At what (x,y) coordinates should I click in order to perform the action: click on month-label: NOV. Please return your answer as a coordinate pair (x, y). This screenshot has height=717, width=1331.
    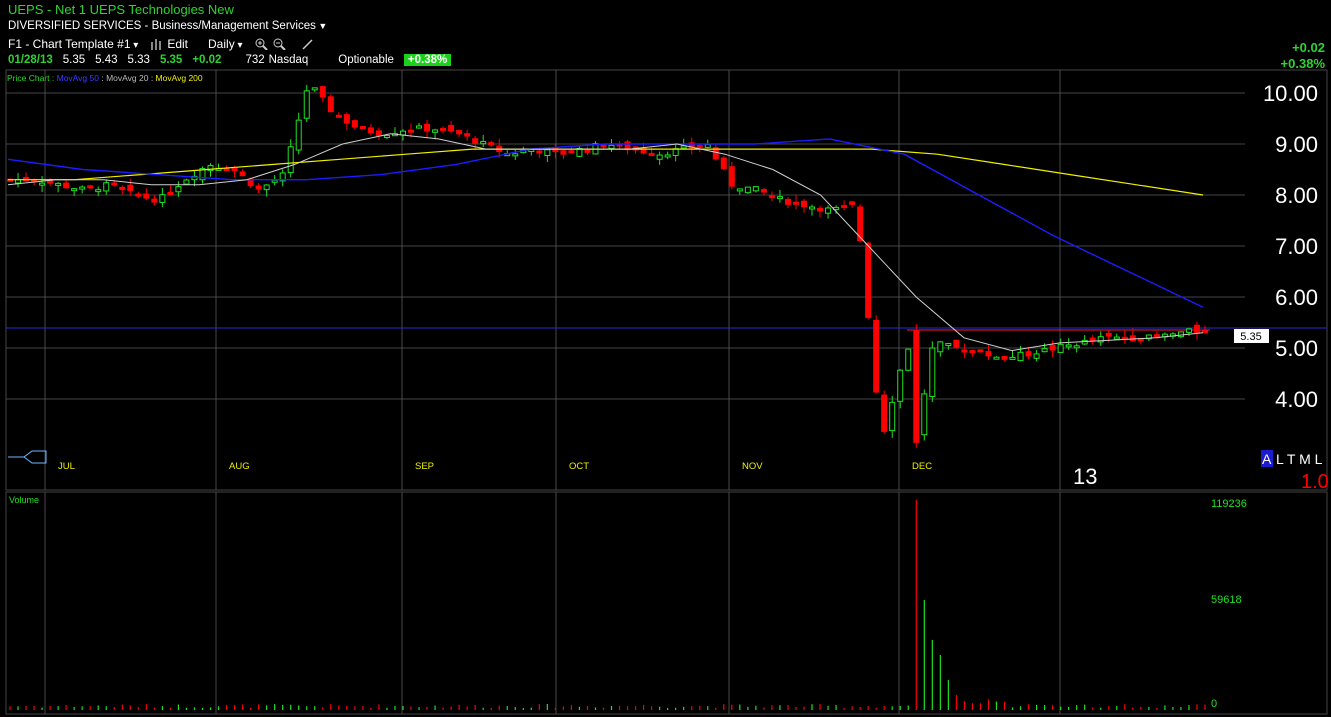
    Looking at the image, I should click on (752, 466).